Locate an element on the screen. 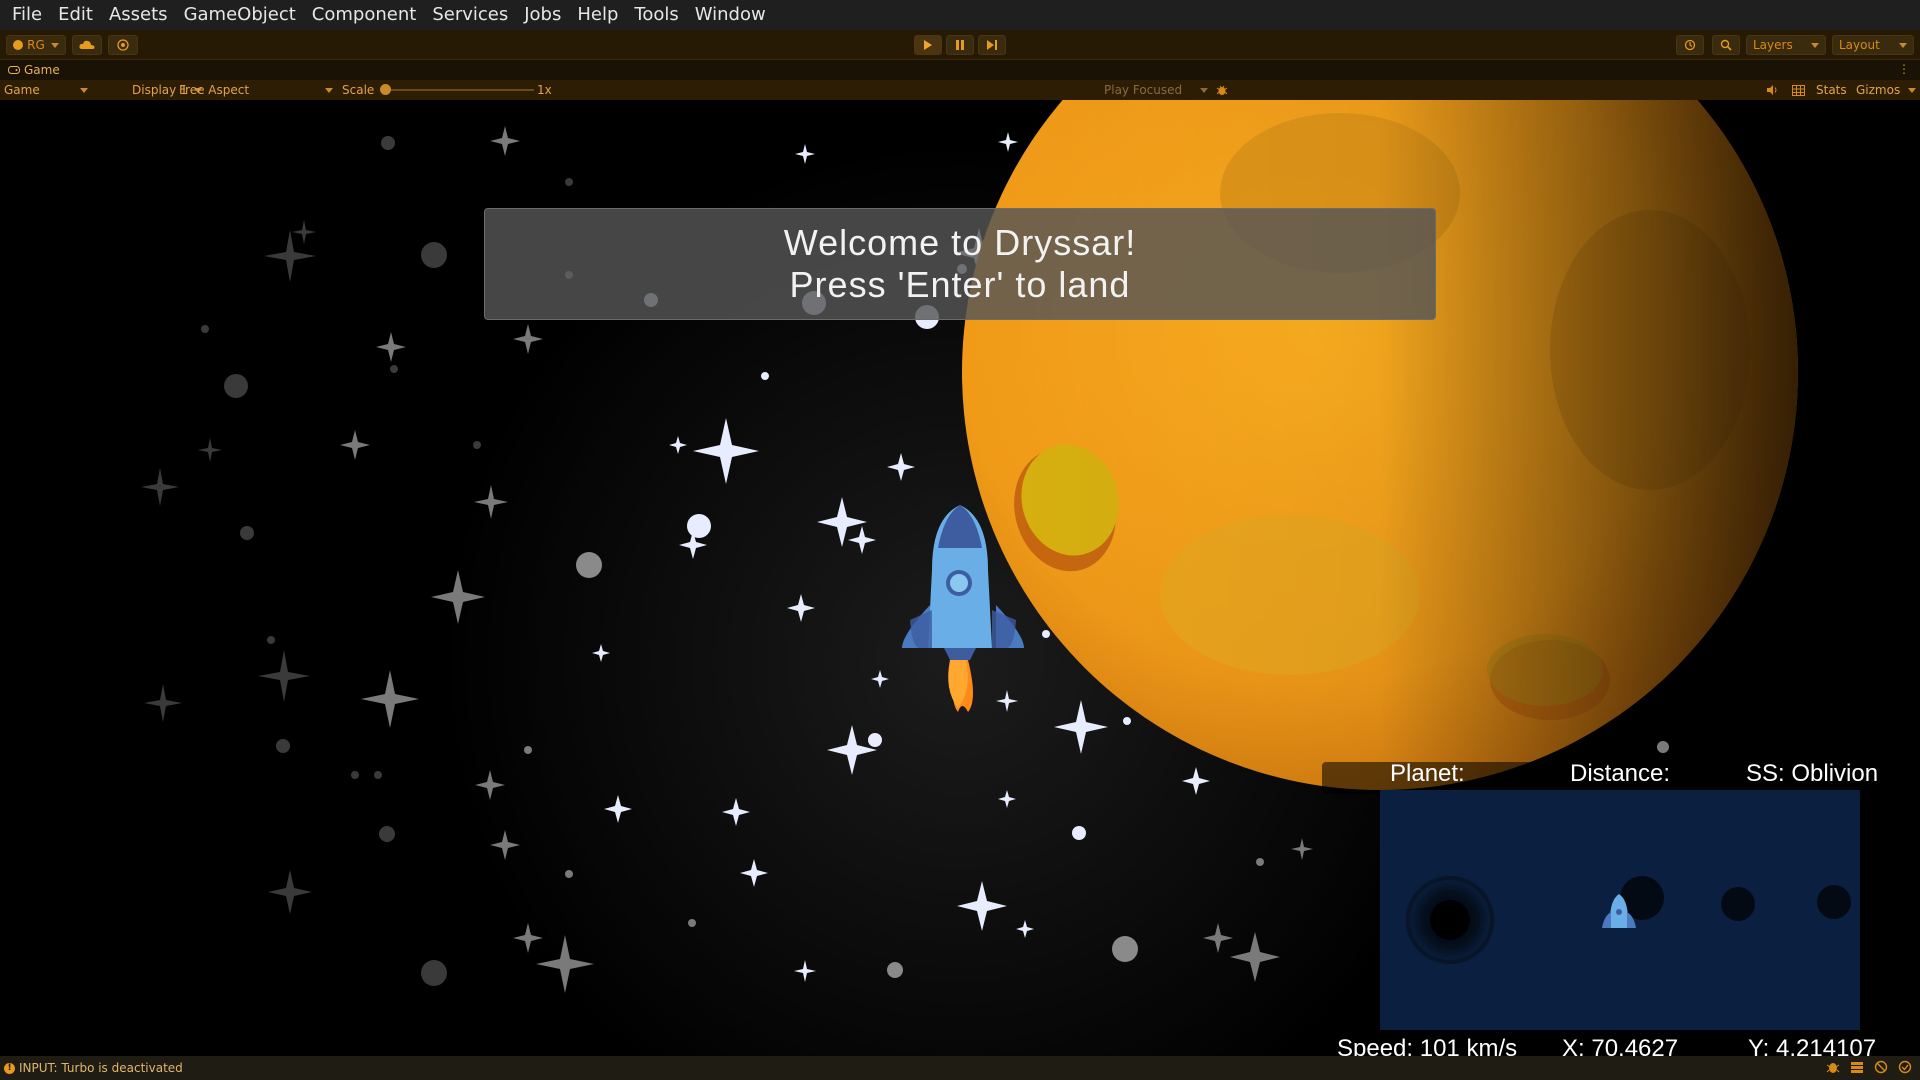 The image size is (1920, 1080). status-icons is located at coordinates (1869, 1067).